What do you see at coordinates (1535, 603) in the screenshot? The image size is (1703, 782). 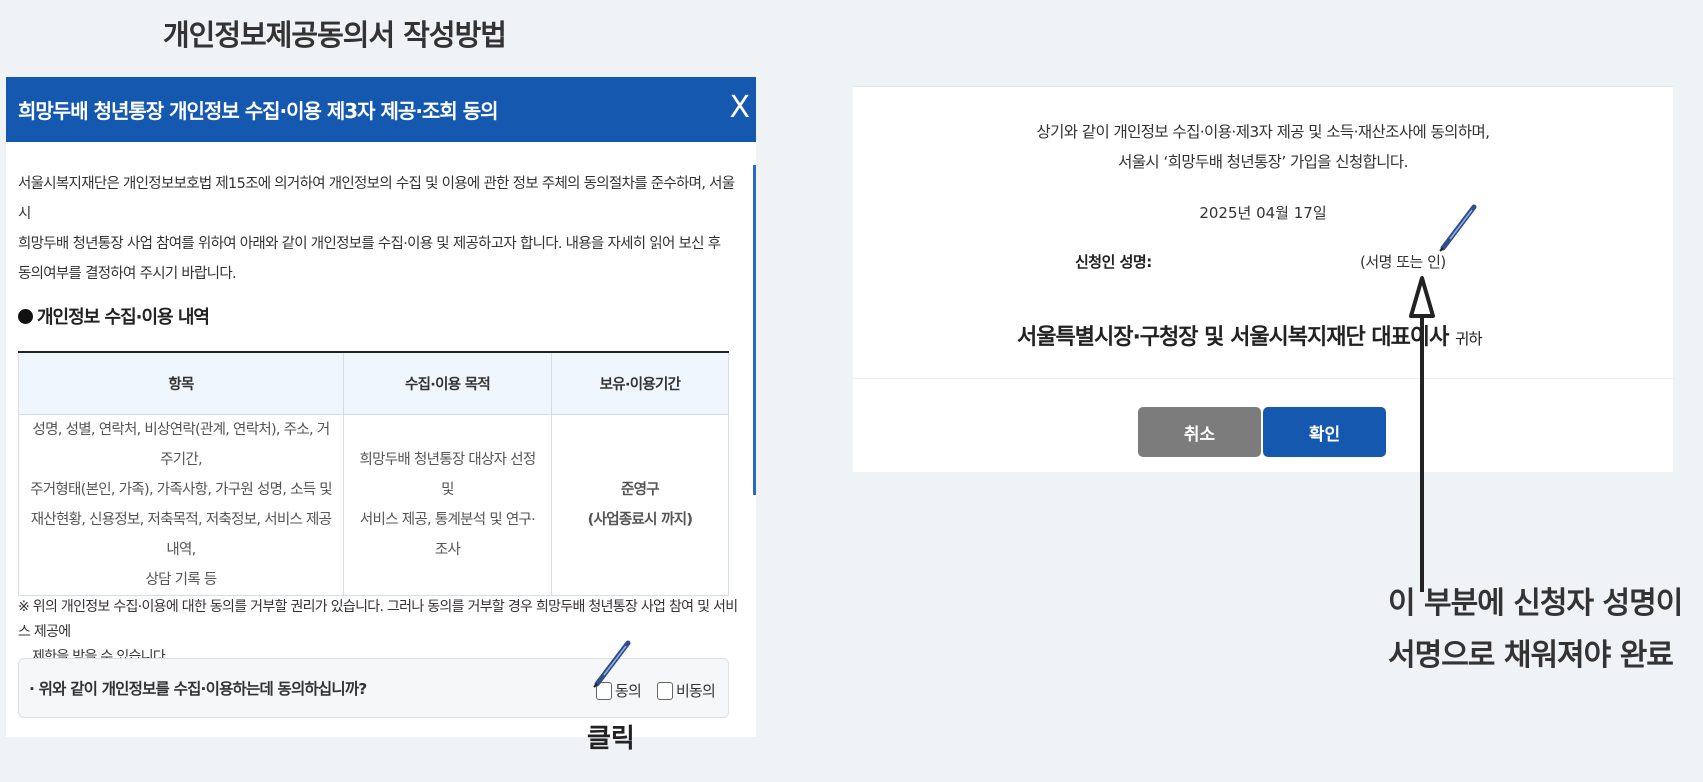 I see `callout-line: 이 부분에 신청자 성명이` at bounding box center [1535, 603].